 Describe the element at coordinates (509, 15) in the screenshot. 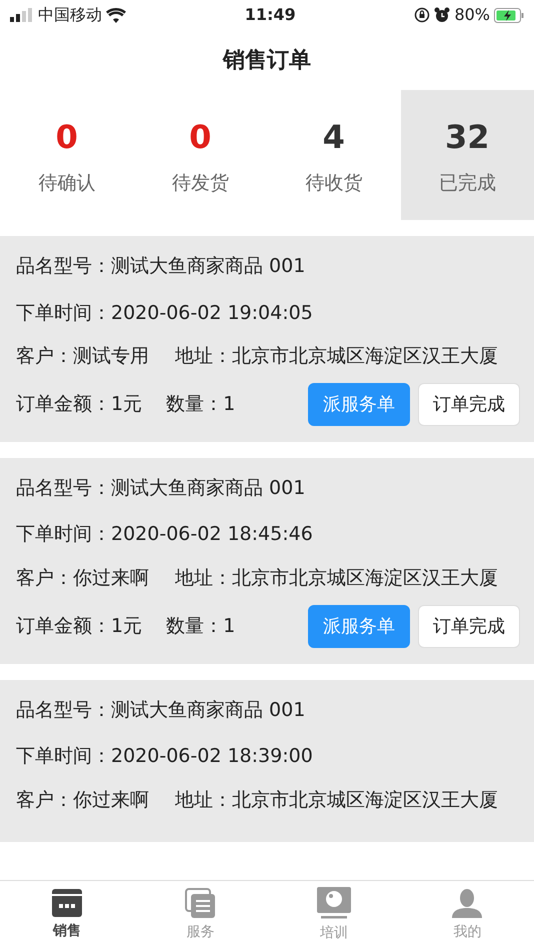

I see `battery-icon` at that location.